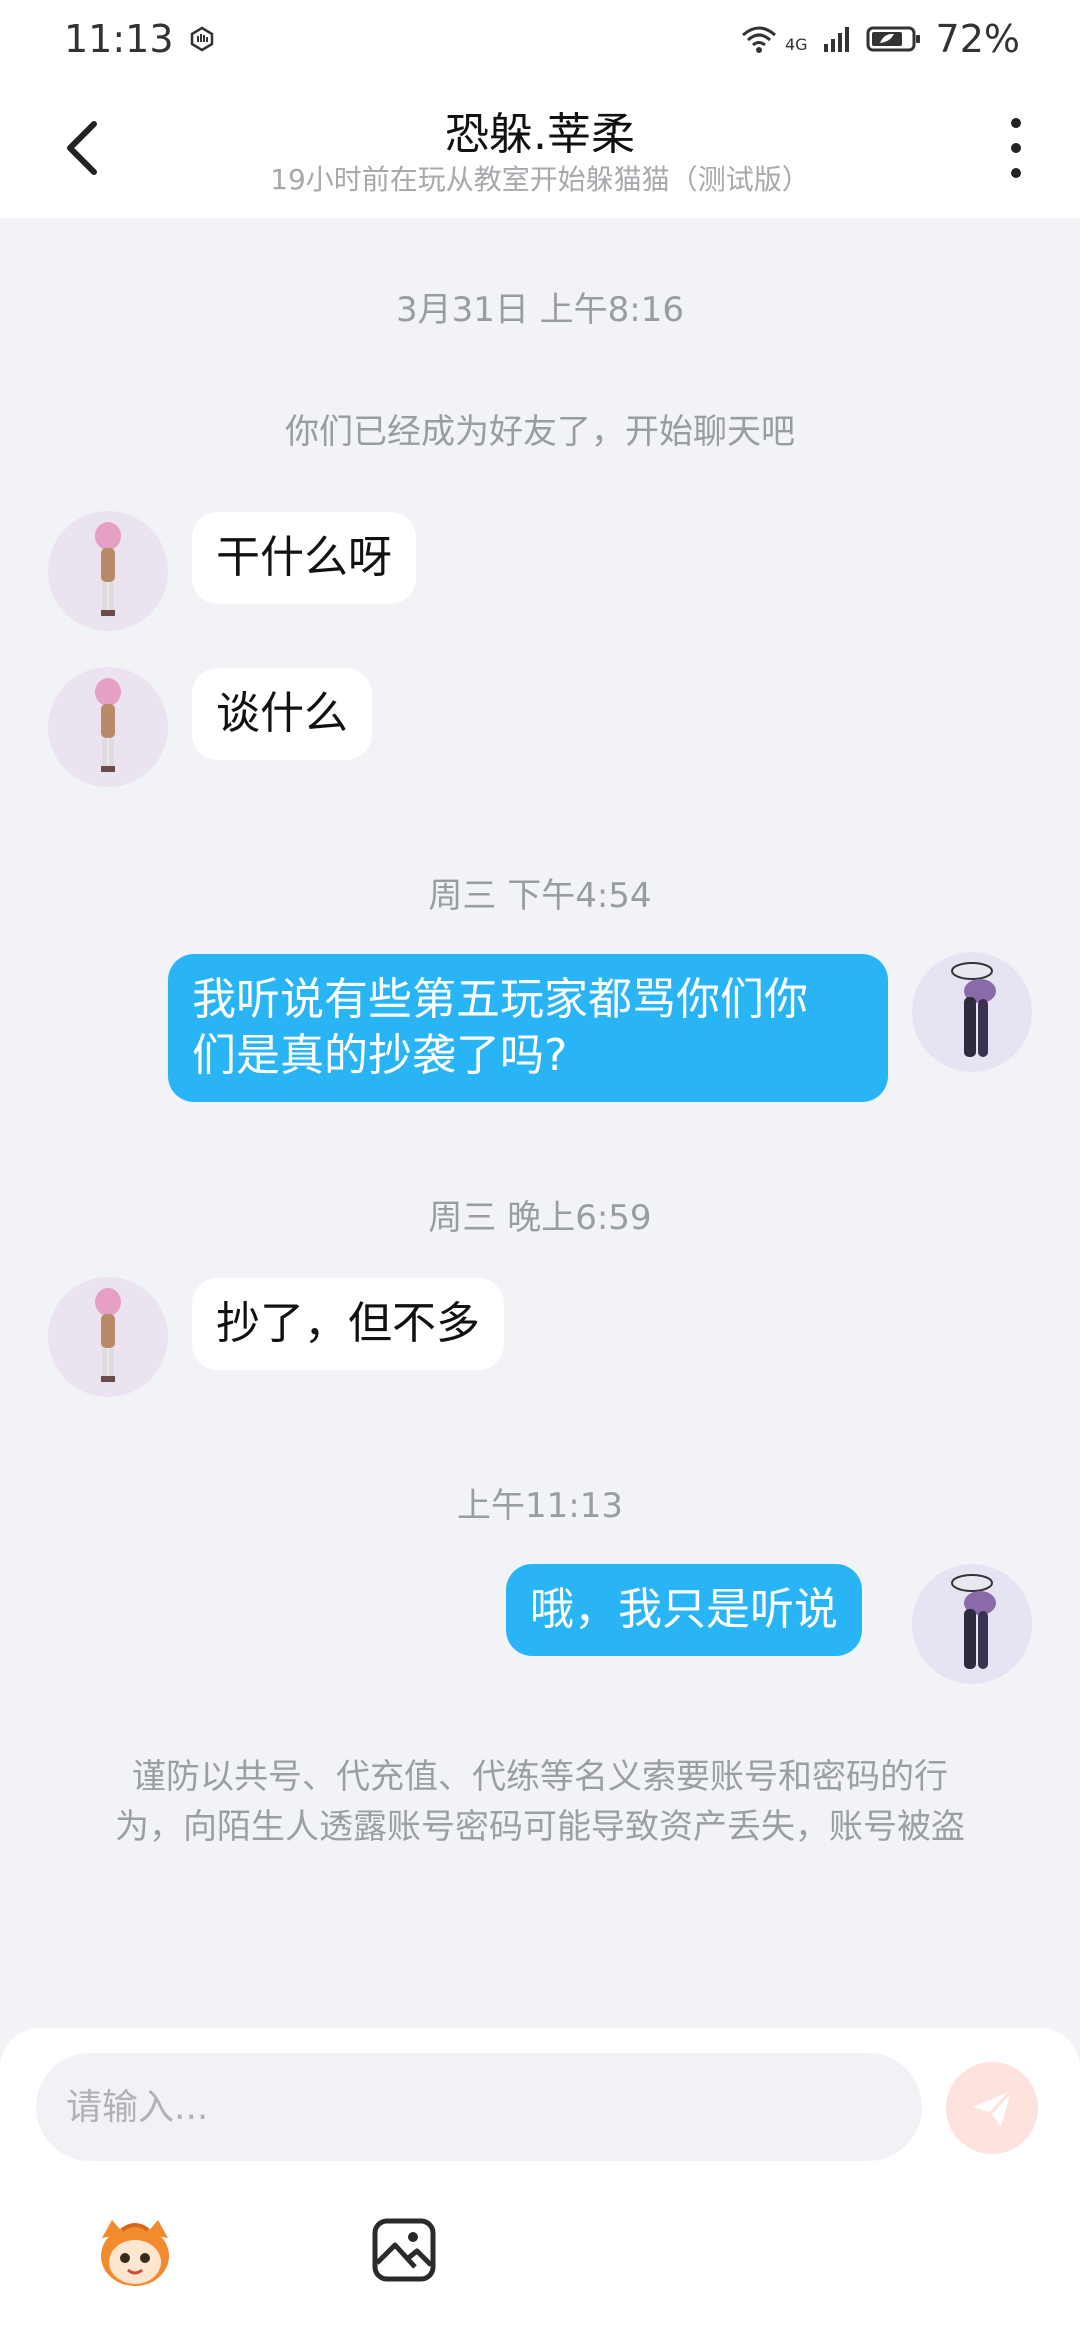 This screenshot has width=1080, height=2340. Describe the element at coordinates (304, 558) in the screenshot. I see `message-bubble-received: 干什么呀` at that location.